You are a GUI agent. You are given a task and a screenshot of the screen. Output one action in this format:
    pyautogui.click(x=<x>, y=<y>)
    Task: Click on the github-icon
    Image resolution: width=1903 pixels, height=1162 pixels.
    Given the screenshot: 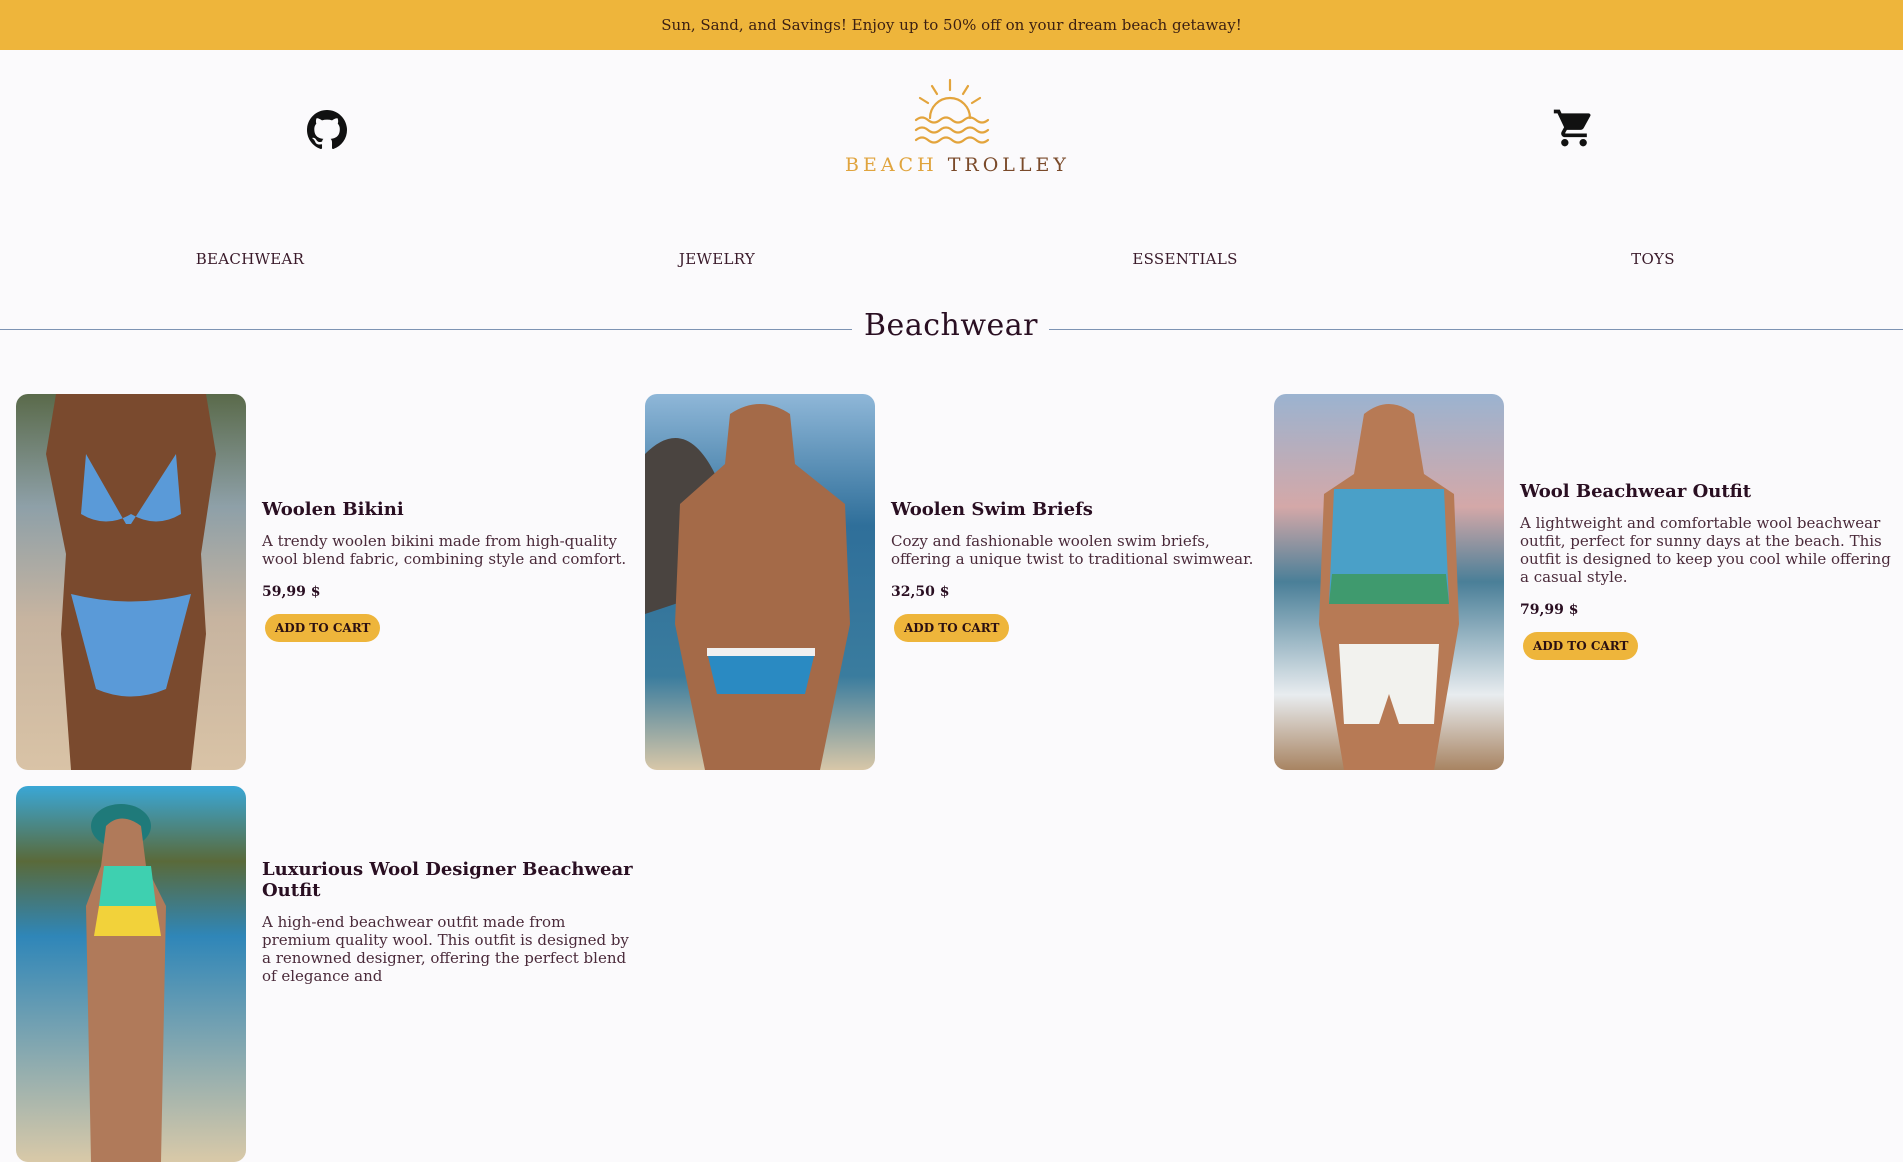 What is the action you would take?
    pyautogui.click(x=327, y=130)
    